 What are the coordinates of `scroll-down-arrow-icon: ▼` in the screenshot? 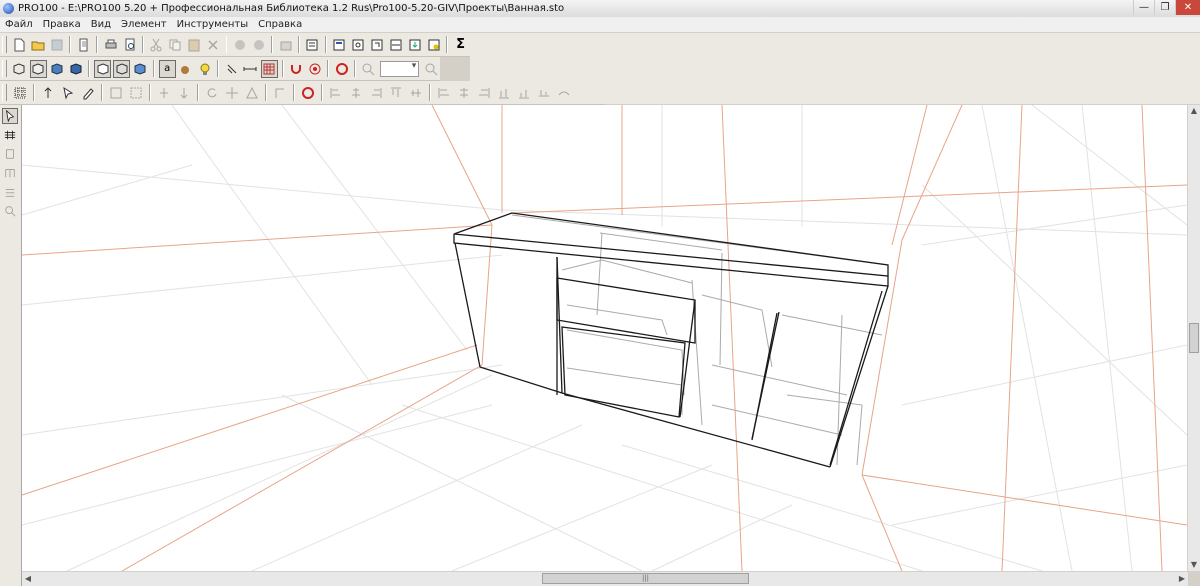 It's located at (1194, 565).